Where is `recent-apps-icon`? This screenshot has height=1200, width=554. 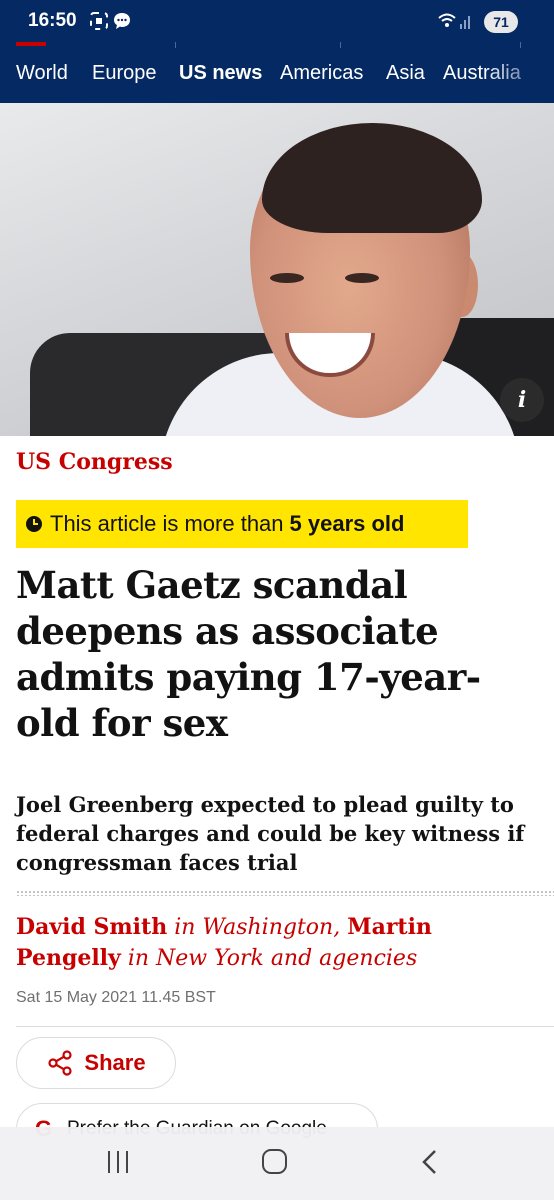
recent-apps-icon is located at coordinates (119, 1162).